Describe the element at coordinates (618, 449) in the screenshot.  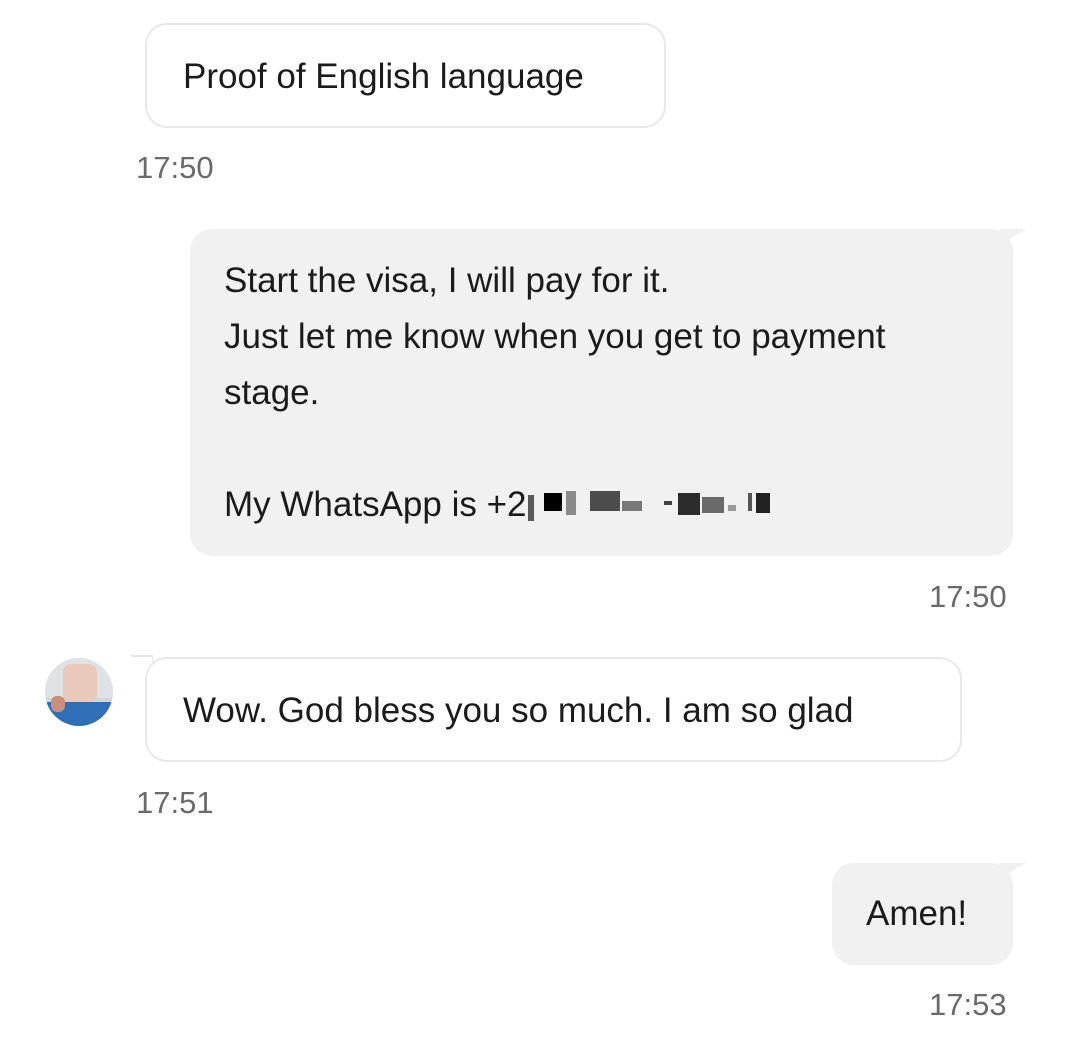
I see `message-line-blank` at that location.